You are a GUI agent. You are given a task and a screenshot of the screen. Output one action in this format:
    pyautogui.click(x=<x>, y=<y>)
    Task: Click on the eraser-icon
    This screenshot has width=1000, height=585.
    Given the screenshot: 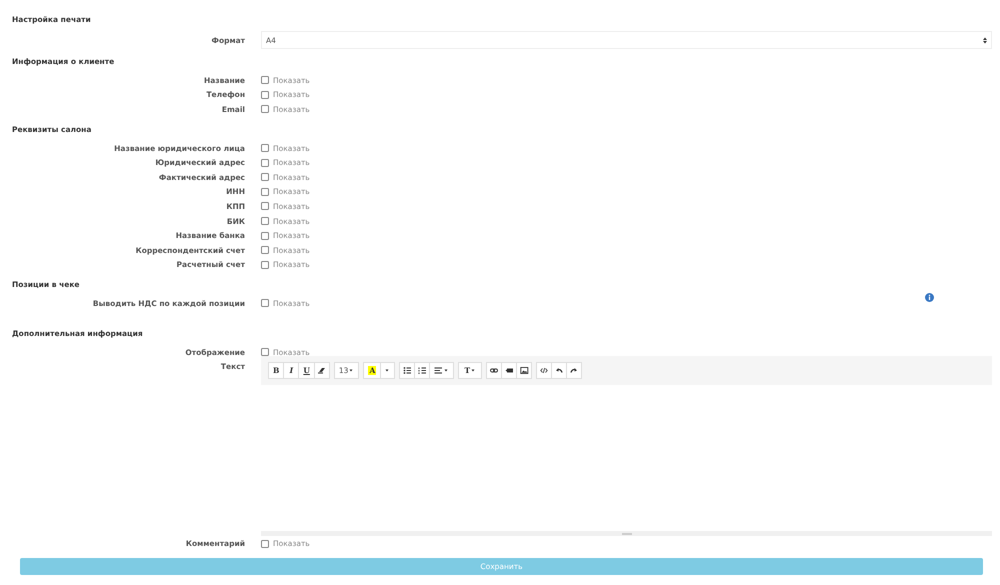 What is the action you would take?
    pyautogui.click(x=321, y=371)
    